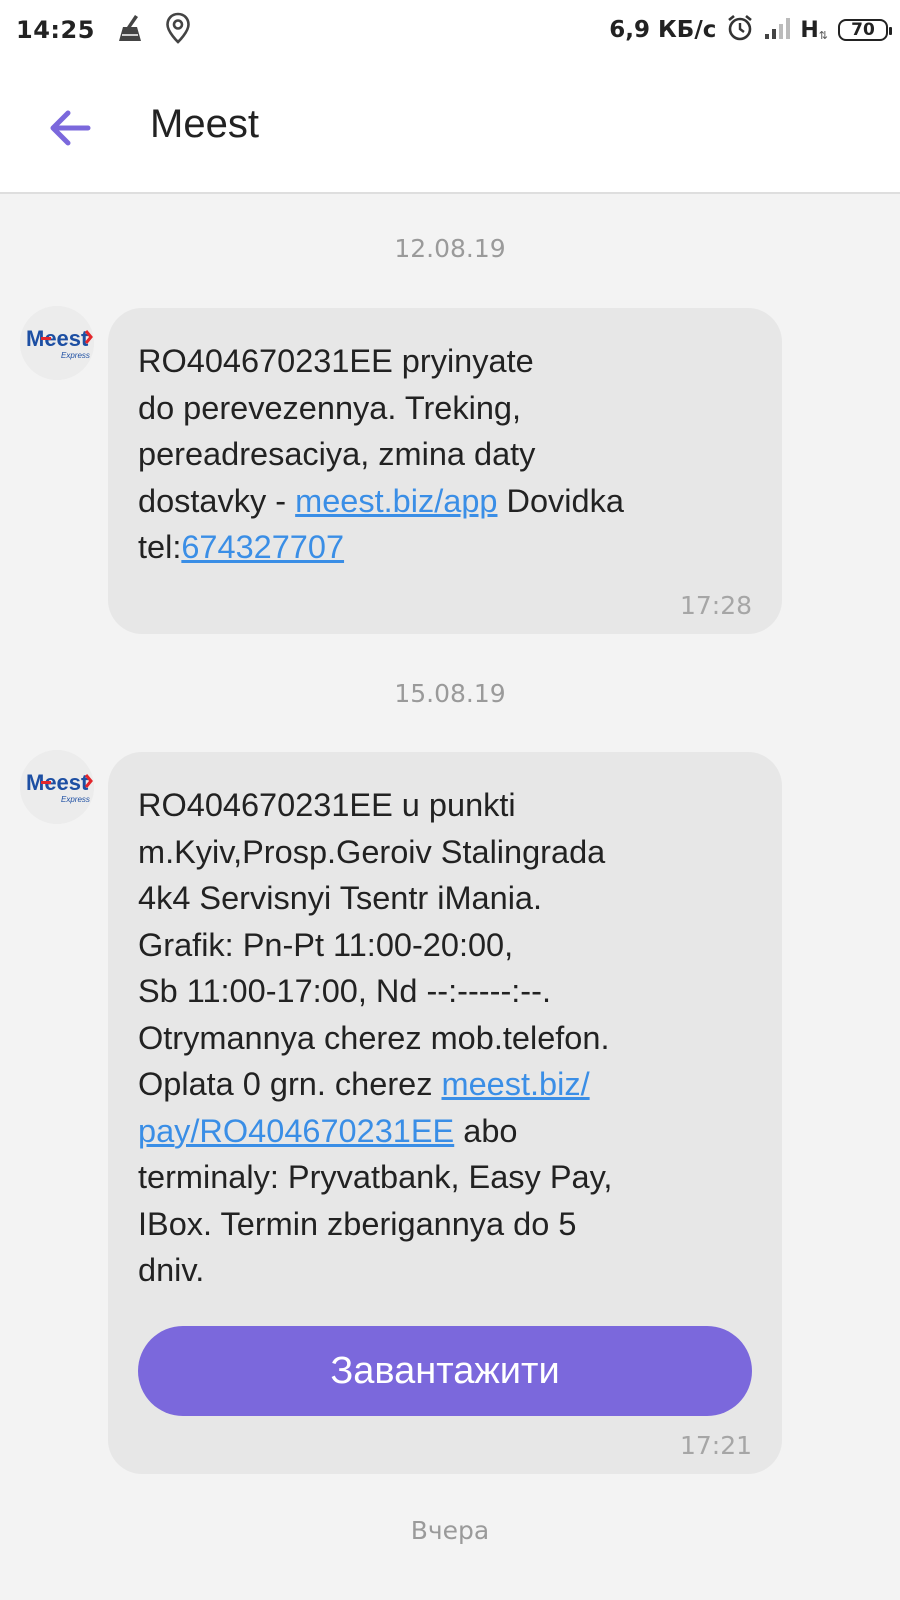 The height and width of the screenshot is (1600, 900). I want to click on back-button, so click(70, 128).